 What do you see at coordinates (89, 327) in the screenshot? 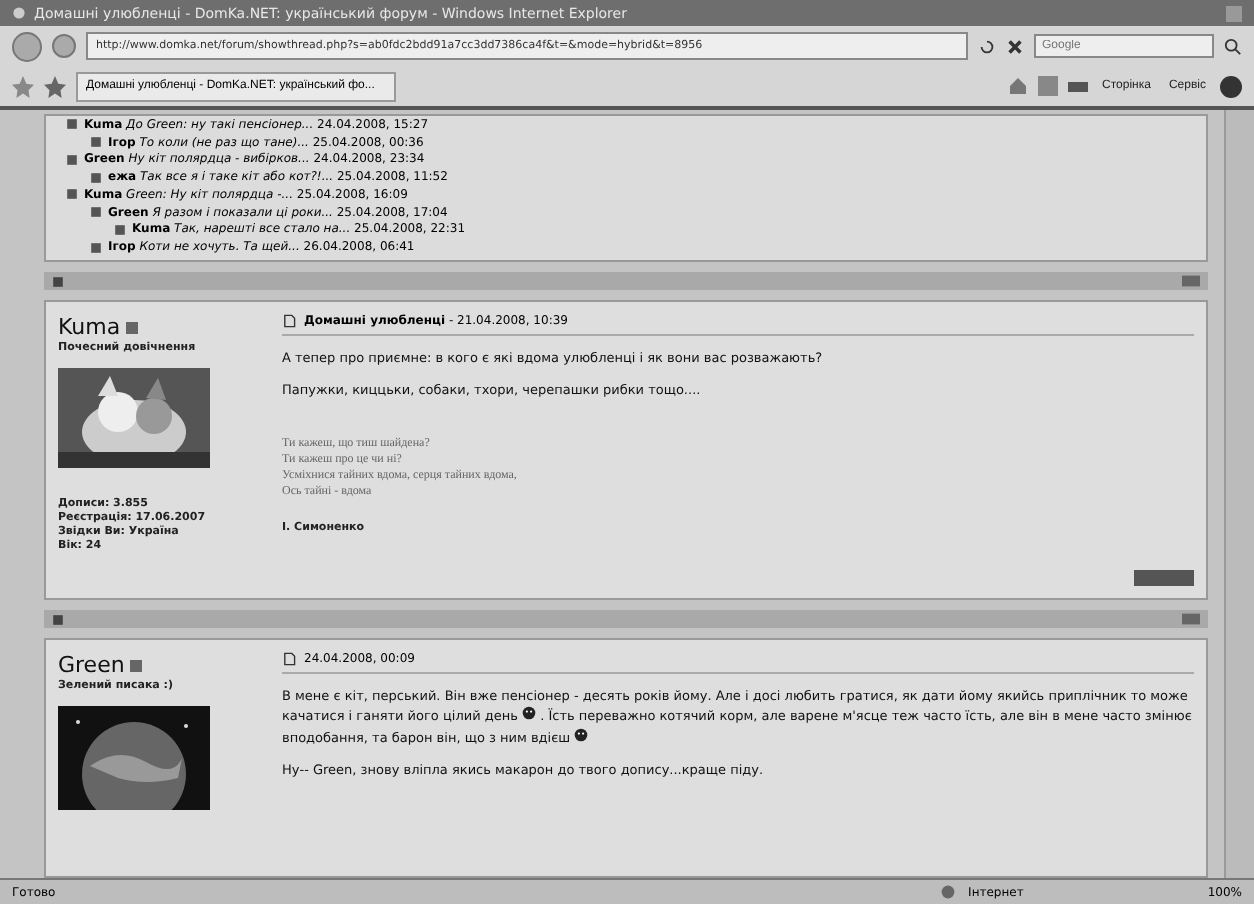
I see `author-name: Kuma` at bounding box center [89, 327].